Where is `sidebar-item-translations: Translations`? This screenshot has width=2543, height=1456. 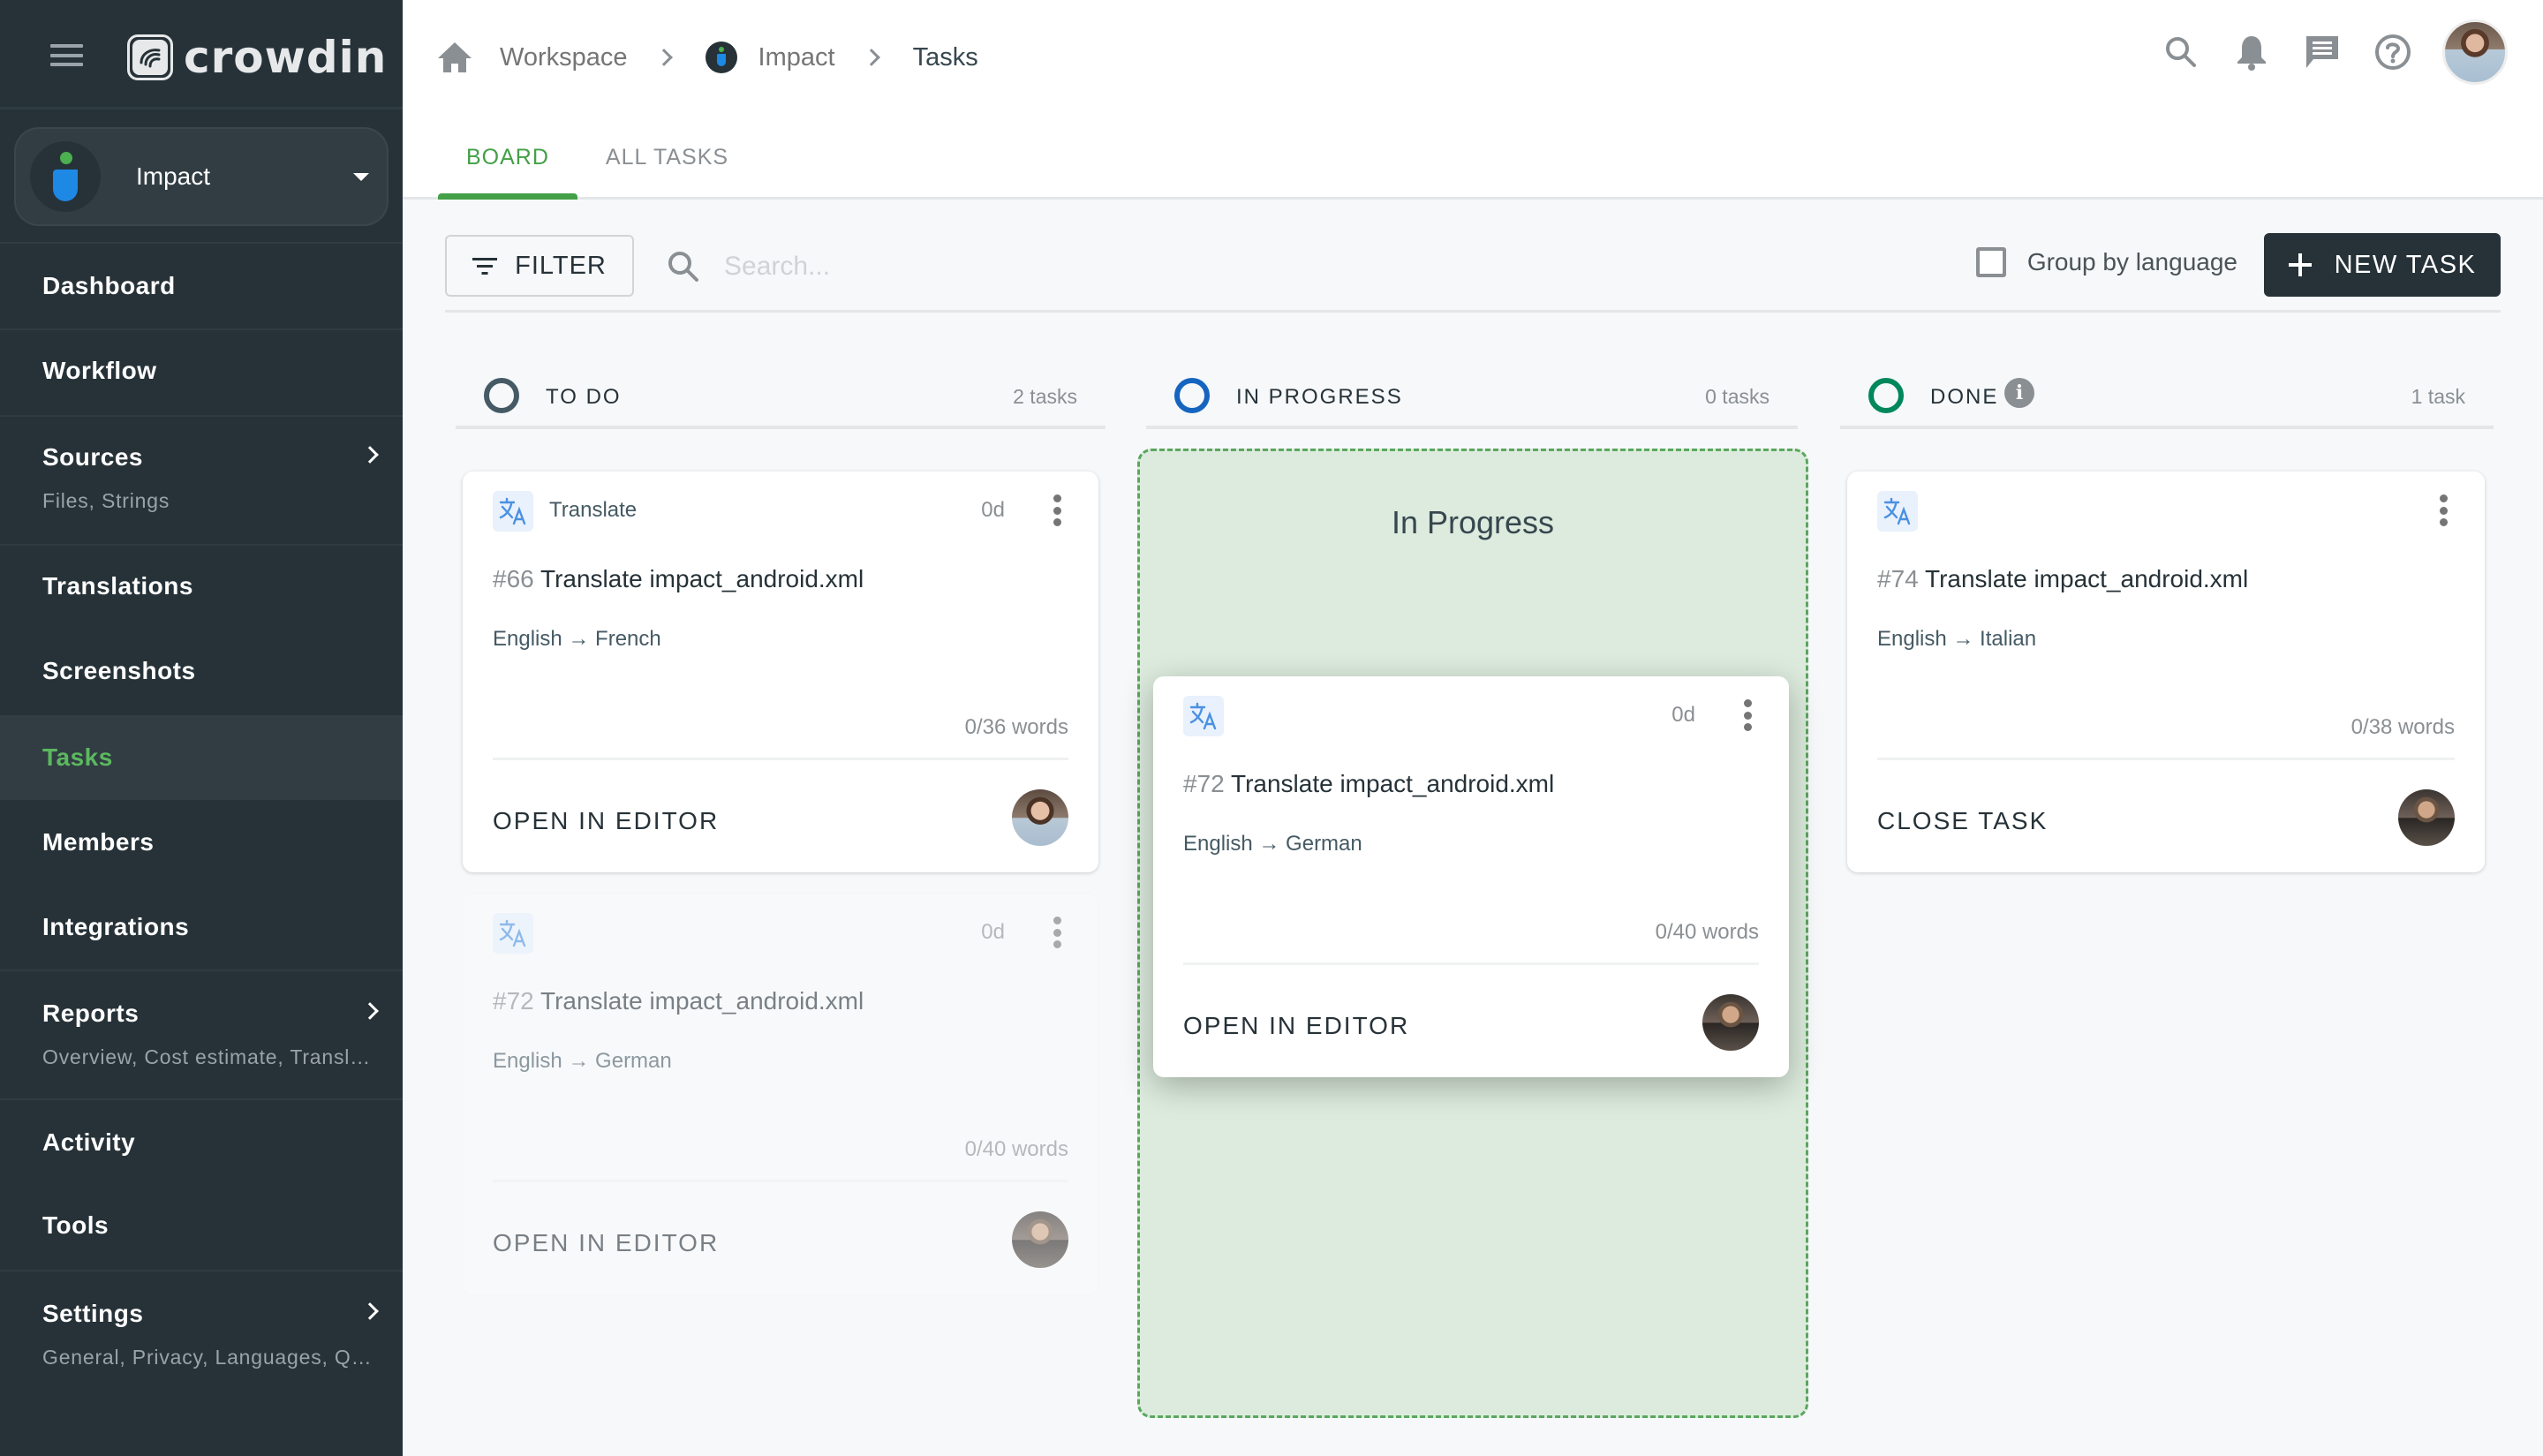
sidebar-item-translations: Translations is located at coordinates (202, 588).